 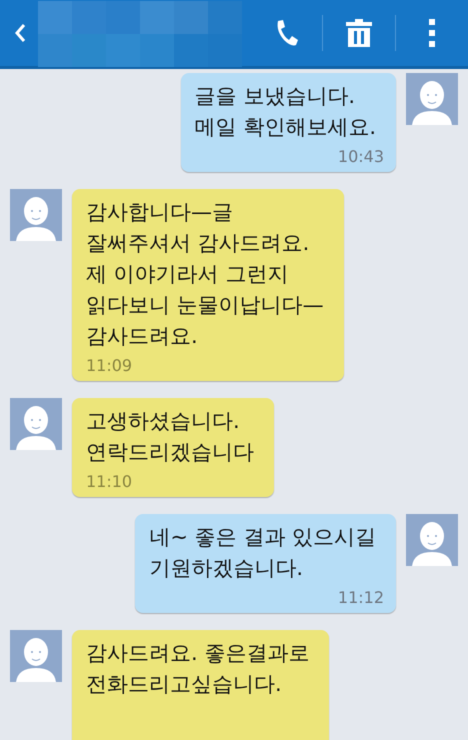 What do you see at coordinates (360, 156) in the screenshot?
I see `message-time: 10:43` at bounding box center [360, 156].